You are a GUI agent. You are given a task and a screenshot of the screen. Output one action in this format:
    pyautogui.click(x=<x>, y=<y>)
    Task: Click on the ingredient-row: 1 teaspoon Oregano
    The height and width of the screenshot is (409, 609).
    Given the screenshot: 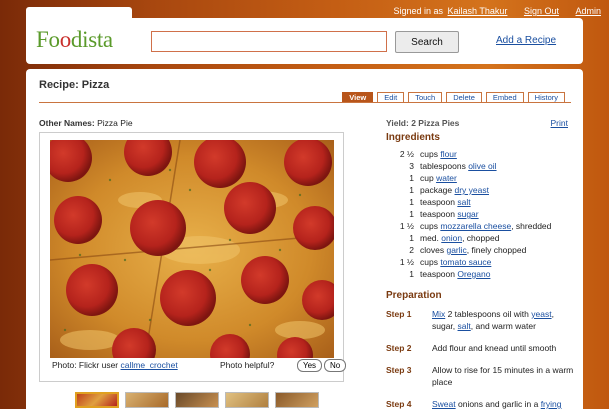 What is the action you would take?
    pyautogui.click(x=481, y=275)
    